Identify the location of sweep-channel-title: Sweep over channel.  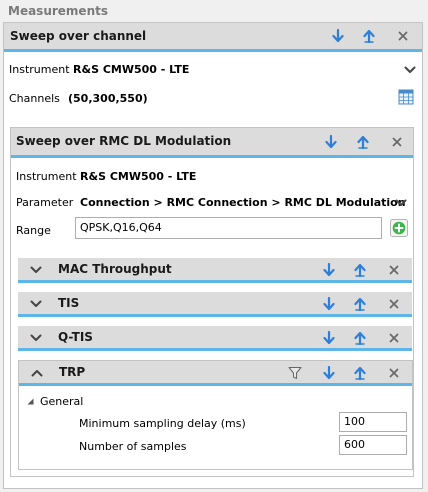
(78, 36).